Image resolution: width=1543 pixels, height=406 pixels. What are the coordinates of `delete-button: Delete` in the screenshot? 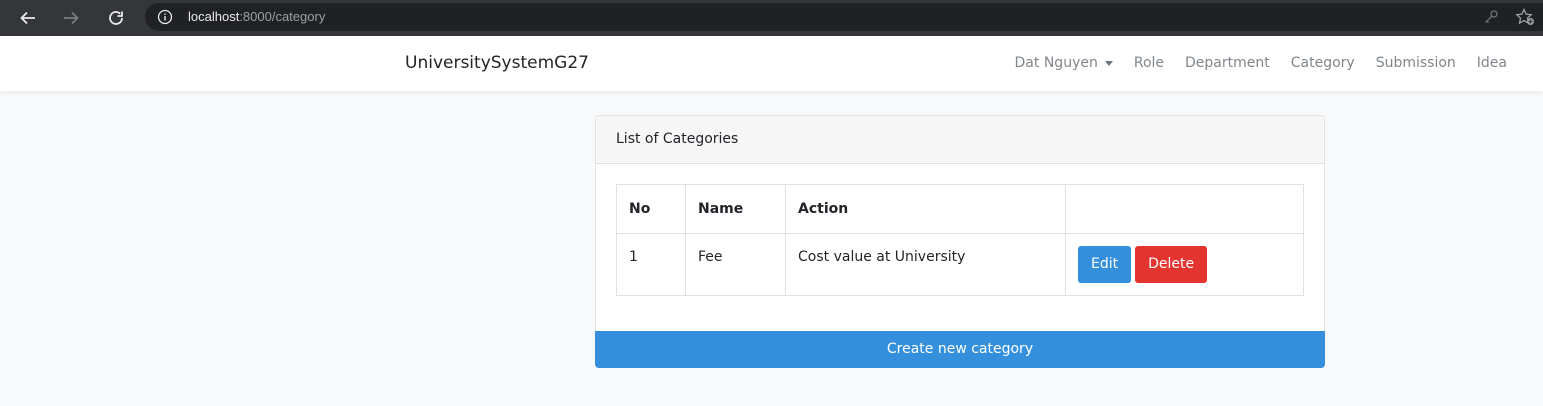 It's located at (1171, 264).